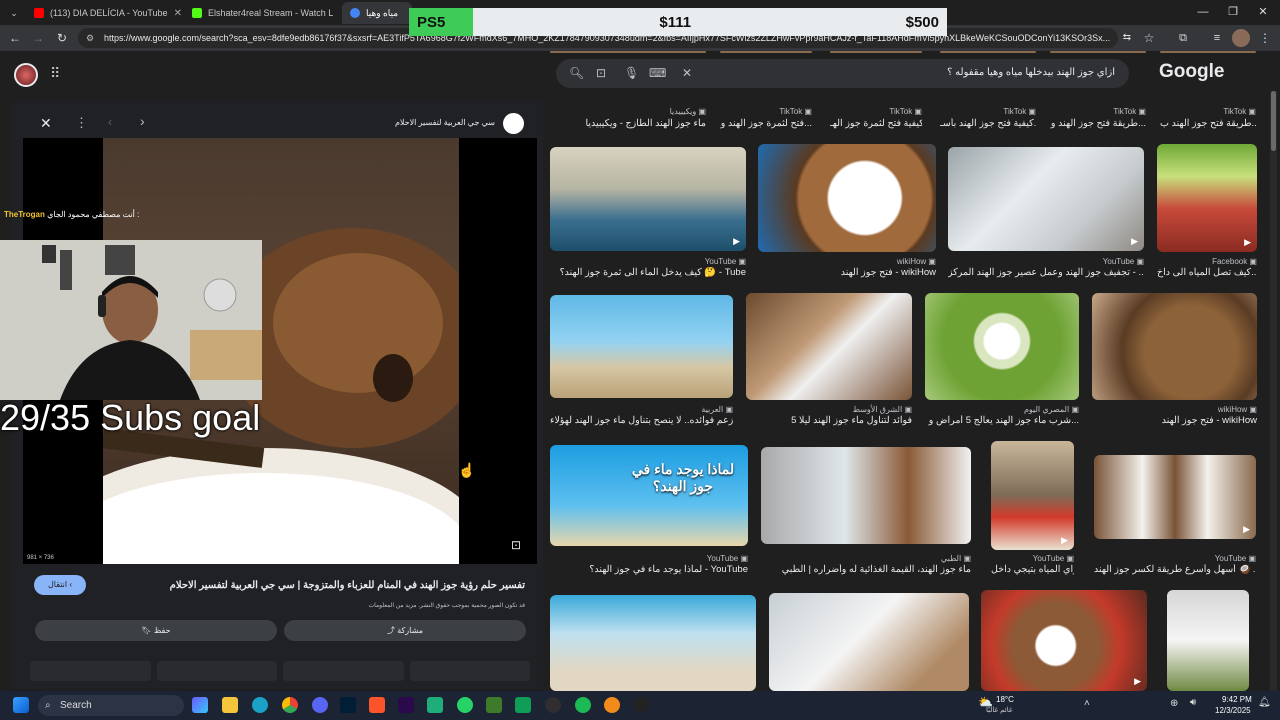 The width and height of the screenshot is (1280, 720). Describe the element at coordinates (641, 409) in the screenshot. I see `result-source: العربية ▣` at that location.